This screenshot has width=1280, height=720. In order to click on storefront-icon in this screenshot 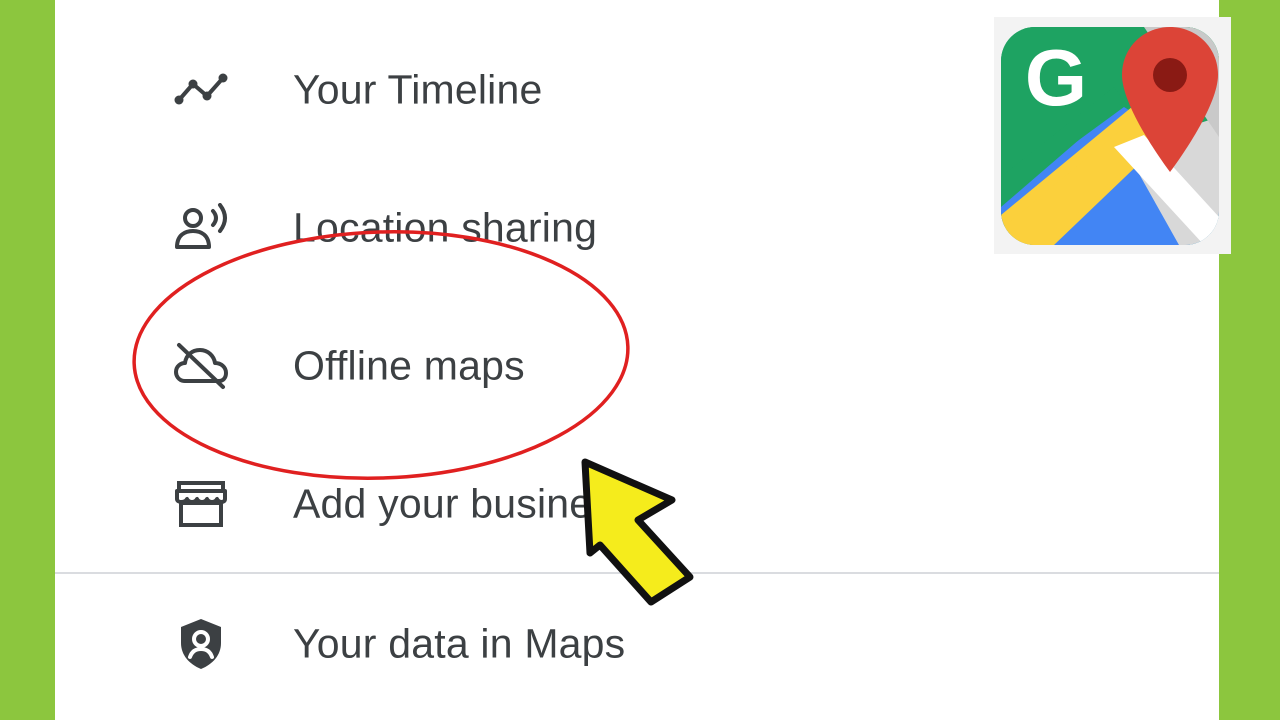, I will do `click(201, 504)`.